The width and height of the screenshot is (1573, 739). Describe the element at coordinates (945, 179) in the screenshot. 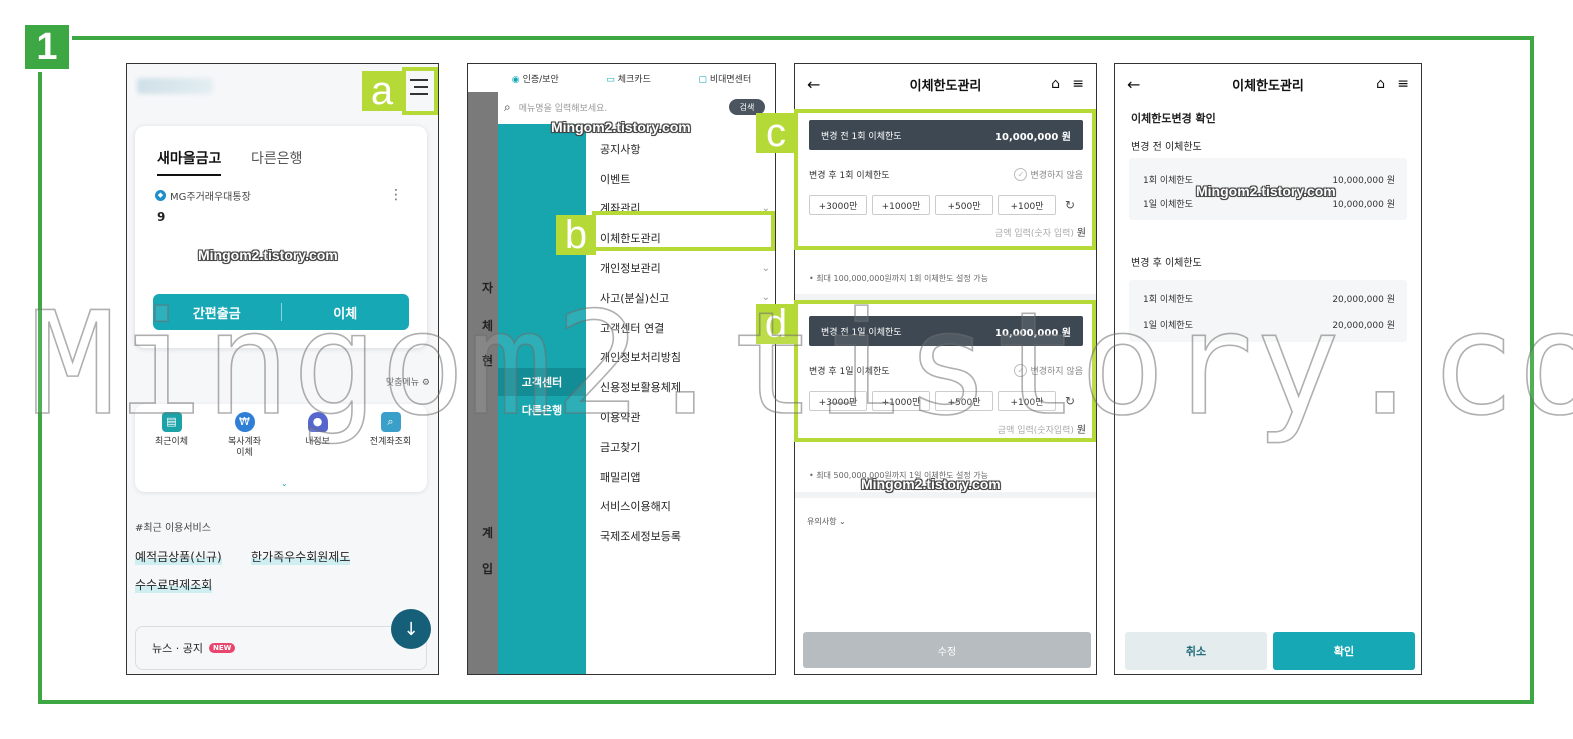

I see `callout-box-c` at that location.